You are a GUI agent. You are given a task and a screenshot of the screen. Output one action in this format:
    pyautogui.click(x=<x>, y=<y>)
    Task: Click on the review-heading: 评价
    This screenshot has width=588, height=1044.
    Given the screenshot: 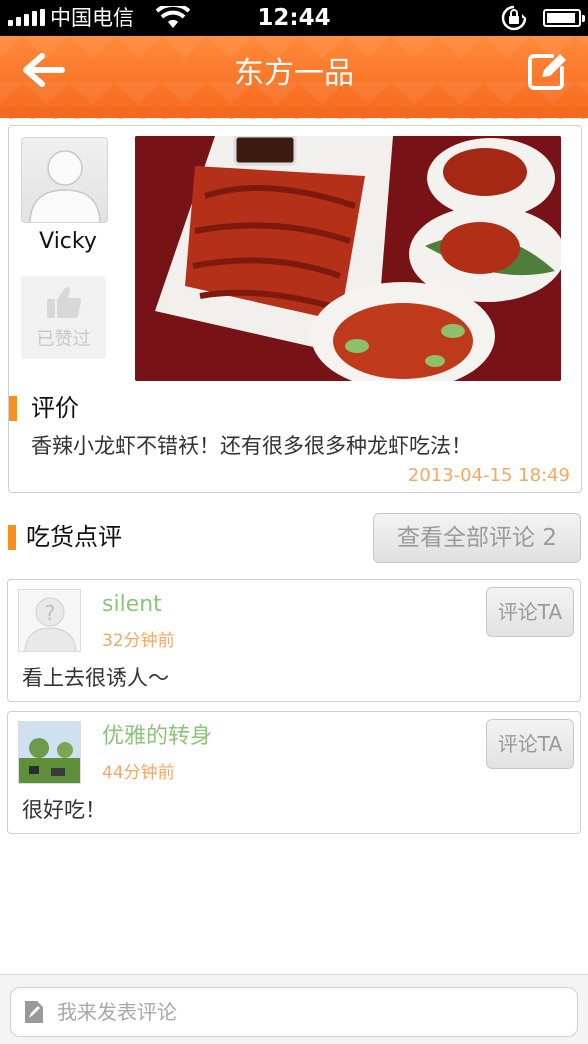 What is the action you would take?
    pyautogui.click(x=55, y=408)
    